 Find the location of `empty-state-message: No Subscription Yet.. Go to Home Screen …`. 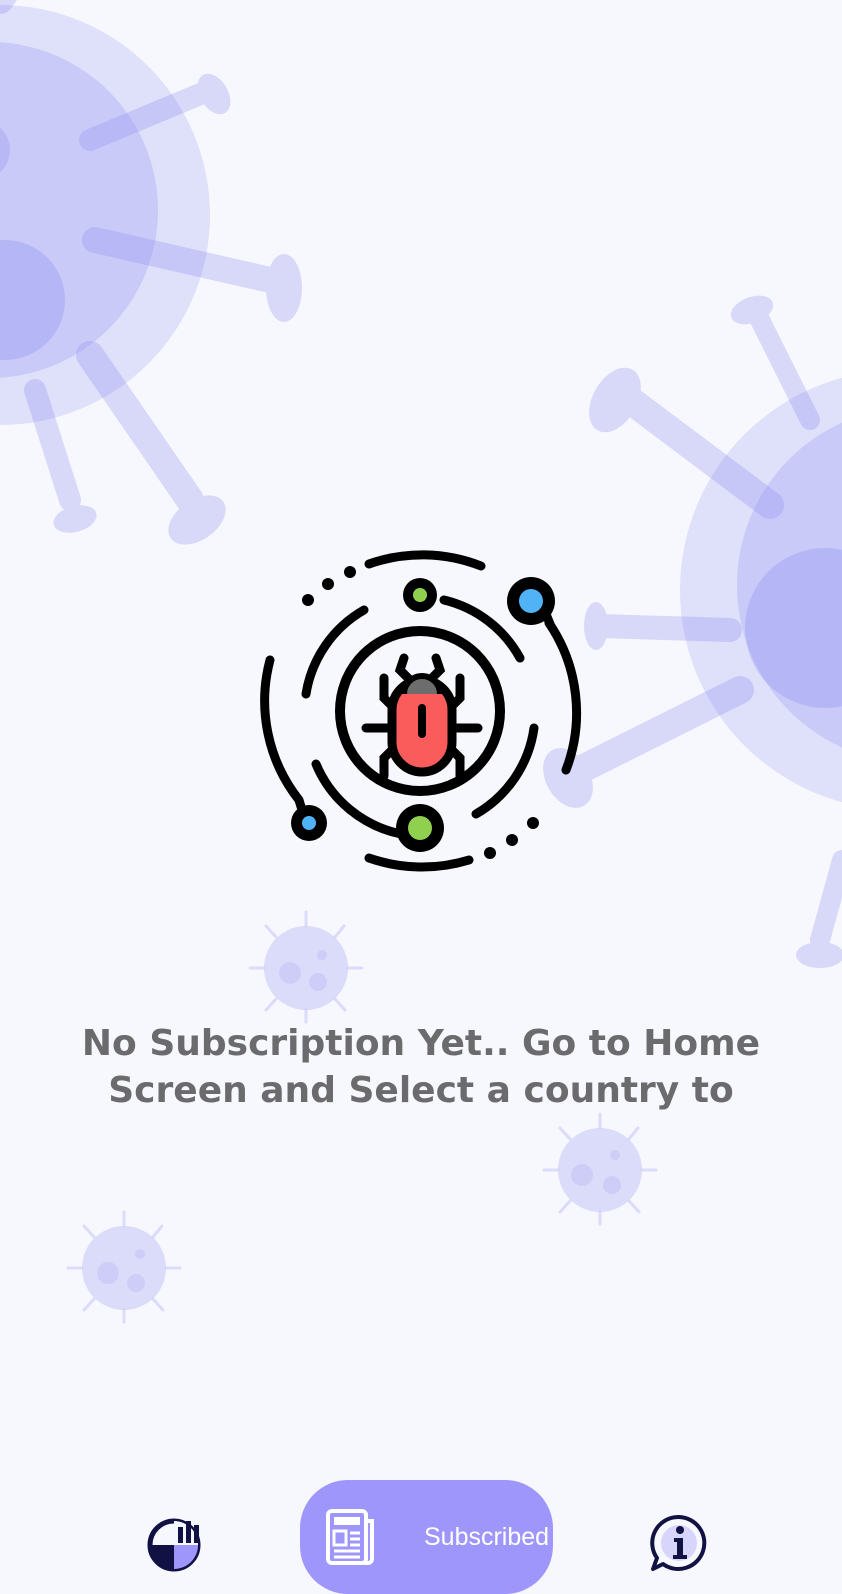

empty-state-message: No Subscription Yet.. Go to Home Screen … is located at coordinates (421, 1067).